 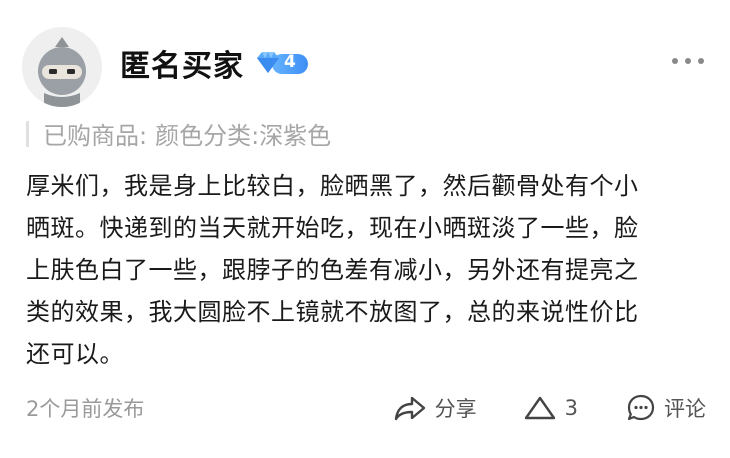 What do you see at coordinates (641, 407) in the screenshot?
I see `comment-bubble-icon` at bounding box center [641, 407].